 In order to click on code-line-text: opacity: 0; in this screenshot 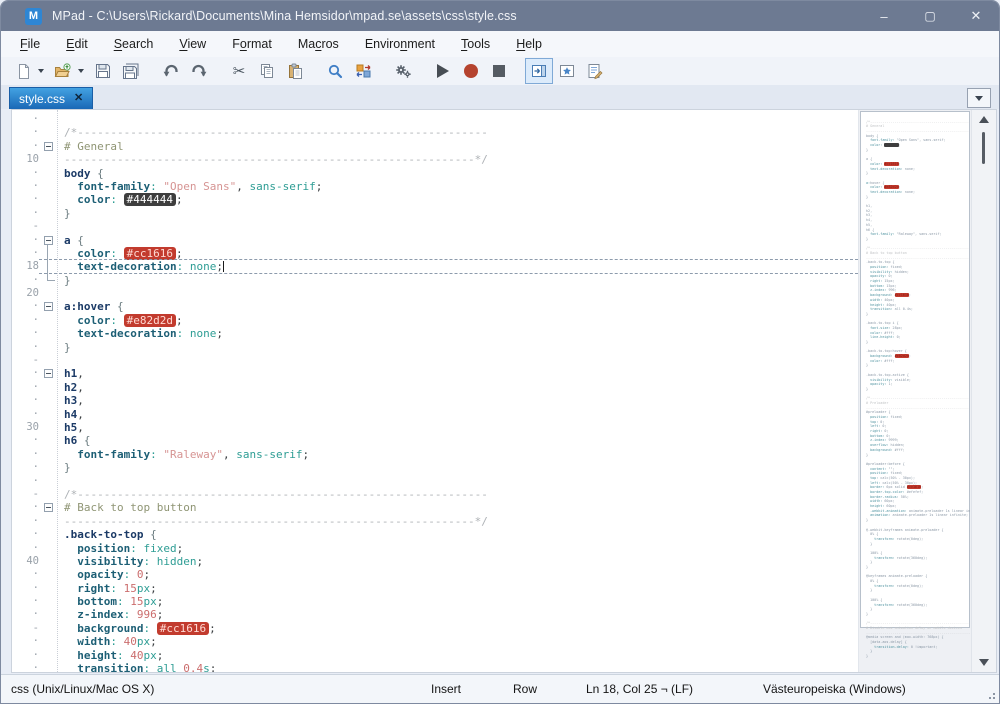, I will do `click(458, 574)`.